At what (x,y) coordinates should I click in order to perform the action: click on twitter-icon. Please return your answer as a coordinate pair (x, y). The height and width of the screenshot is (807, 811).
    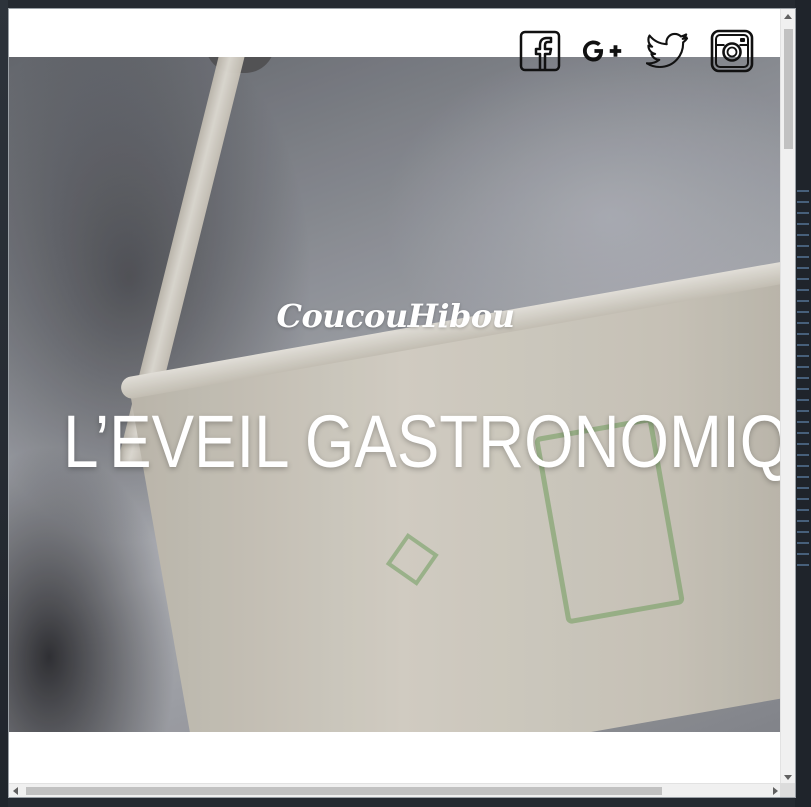
    Looking at the image, I should click on (668, 51).